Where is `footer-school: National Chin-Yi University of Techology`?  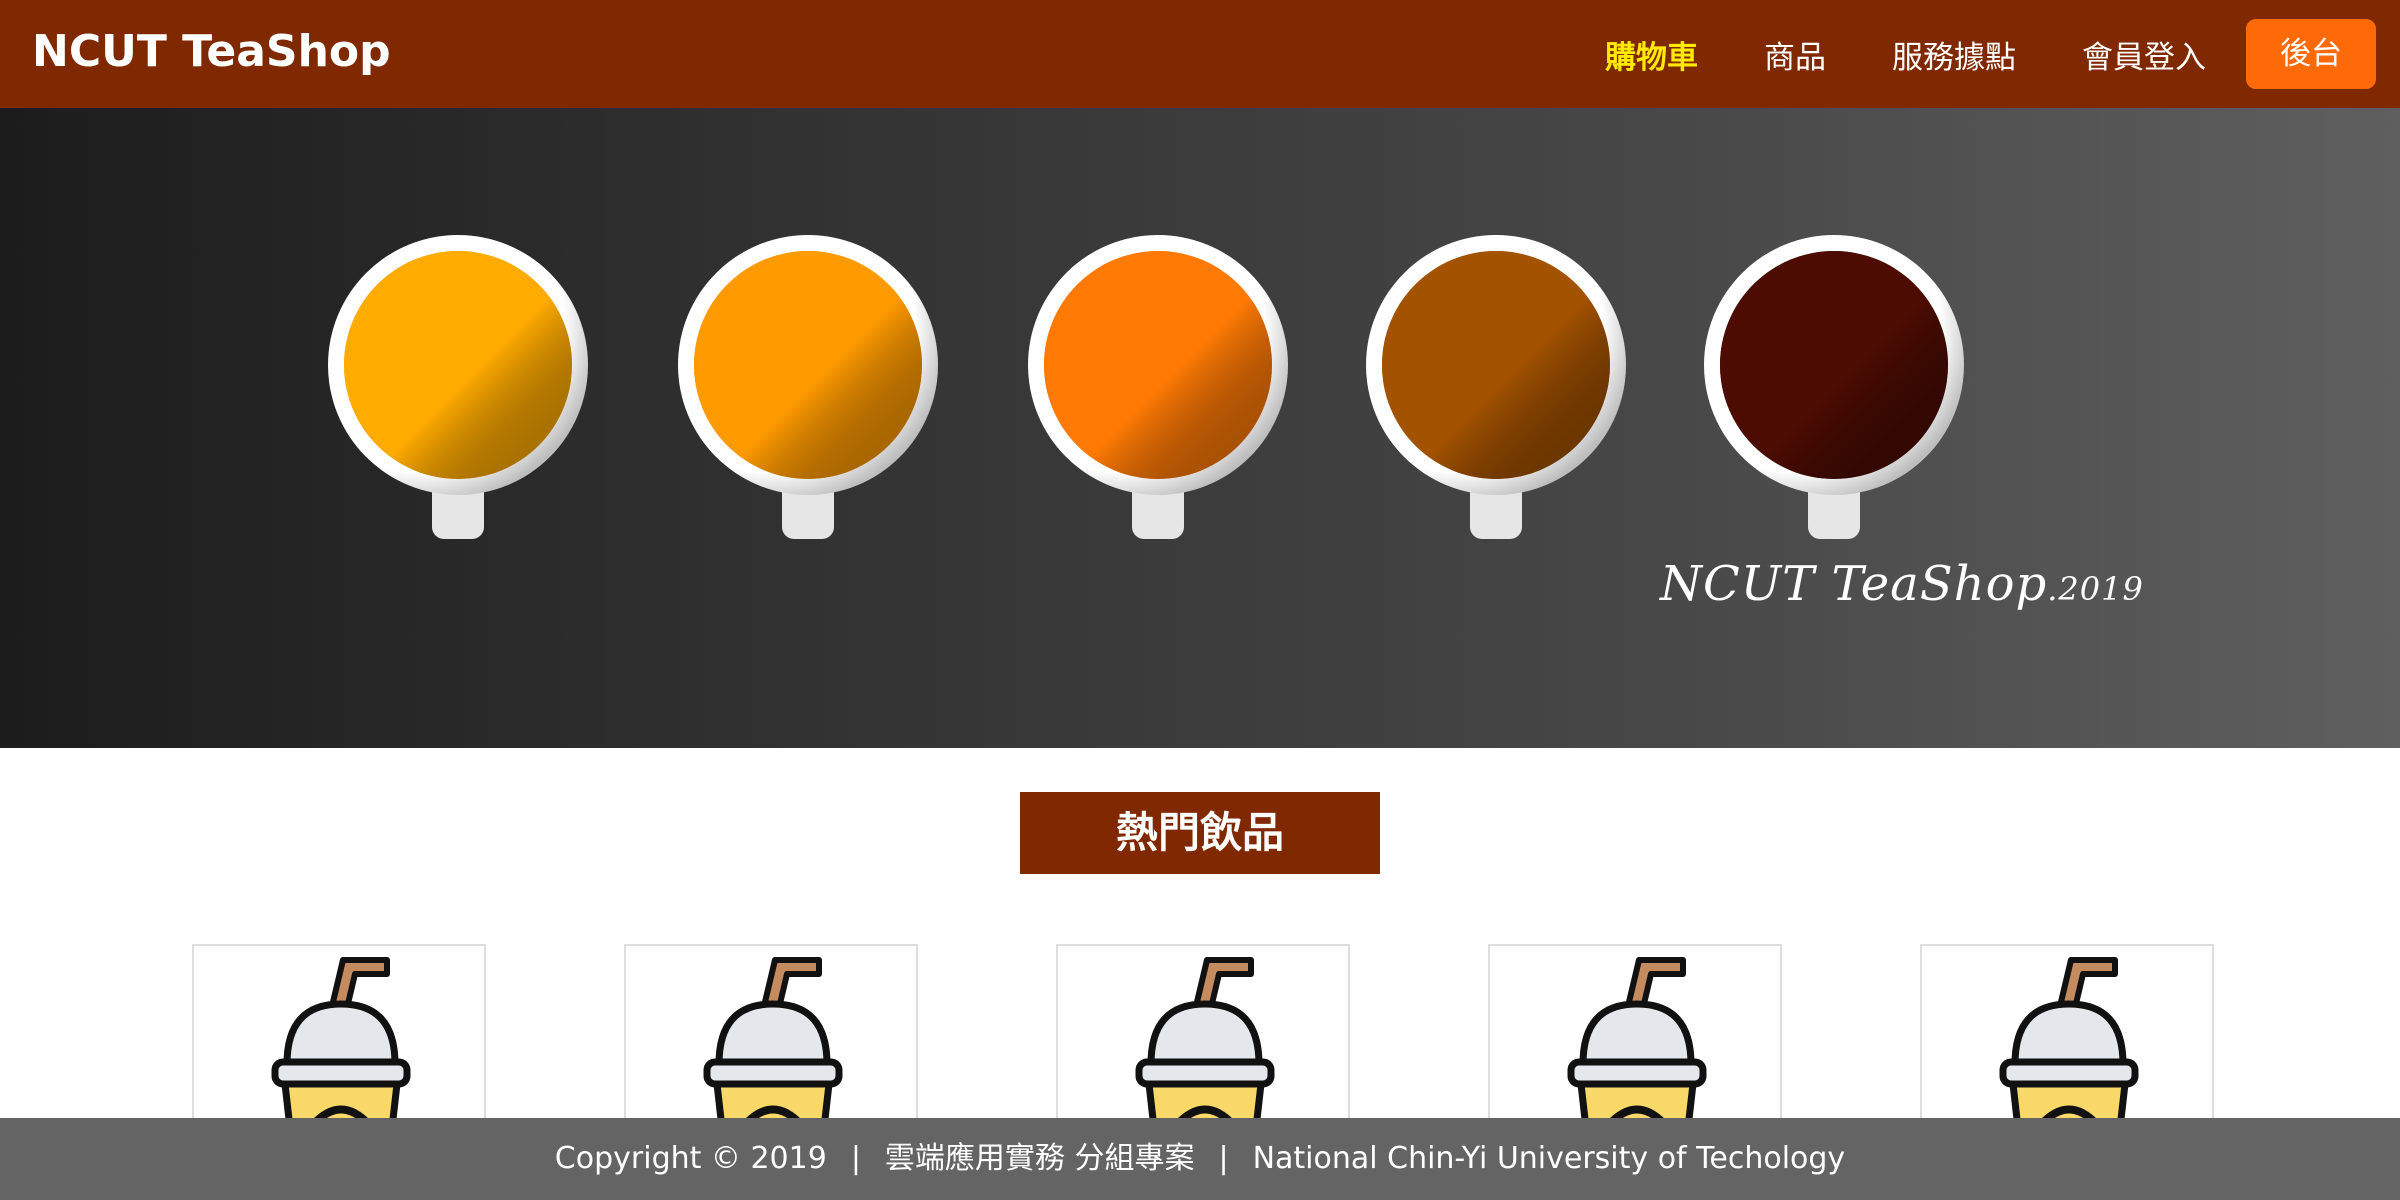
footer-school: National Chin-Yi University of Techology is located at coordinates (1549, 1158).